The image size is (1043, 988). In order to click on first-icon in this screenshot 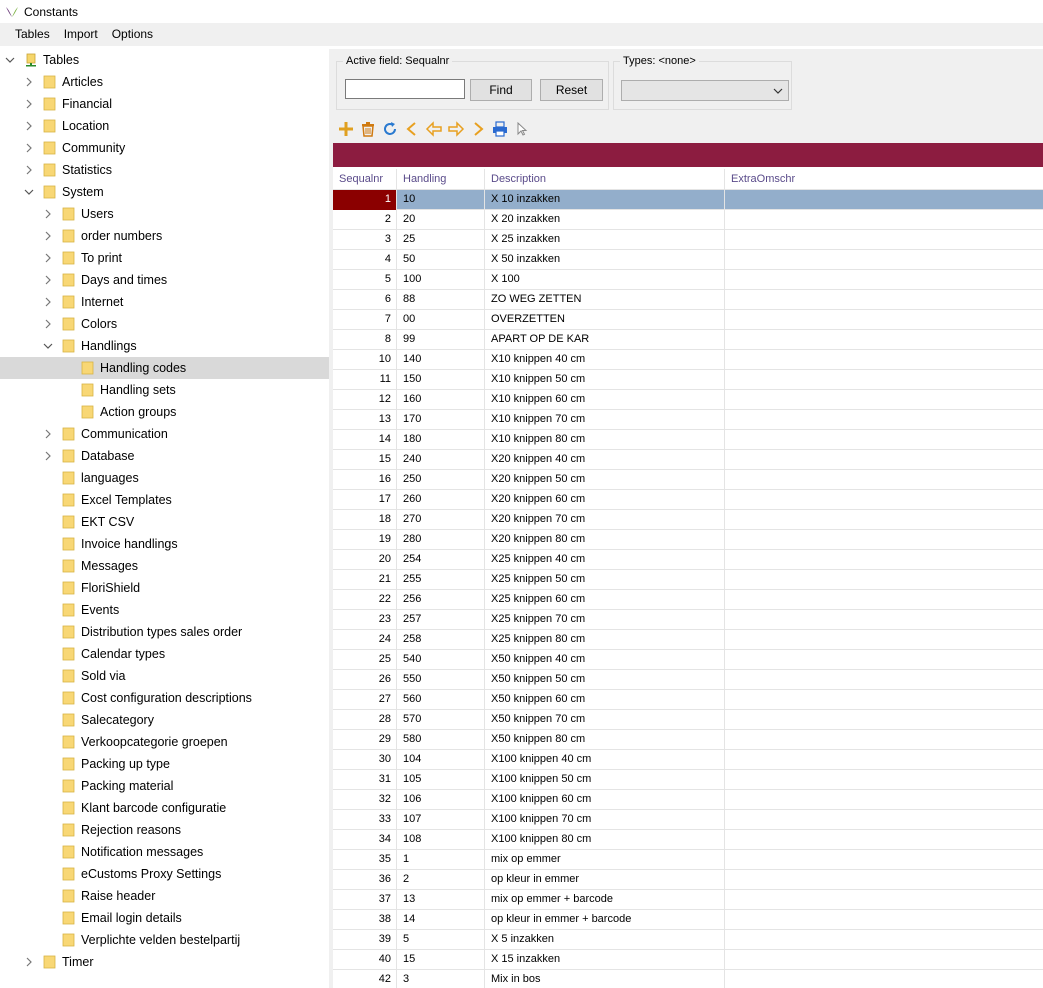, I will do `click(412, 129)`.